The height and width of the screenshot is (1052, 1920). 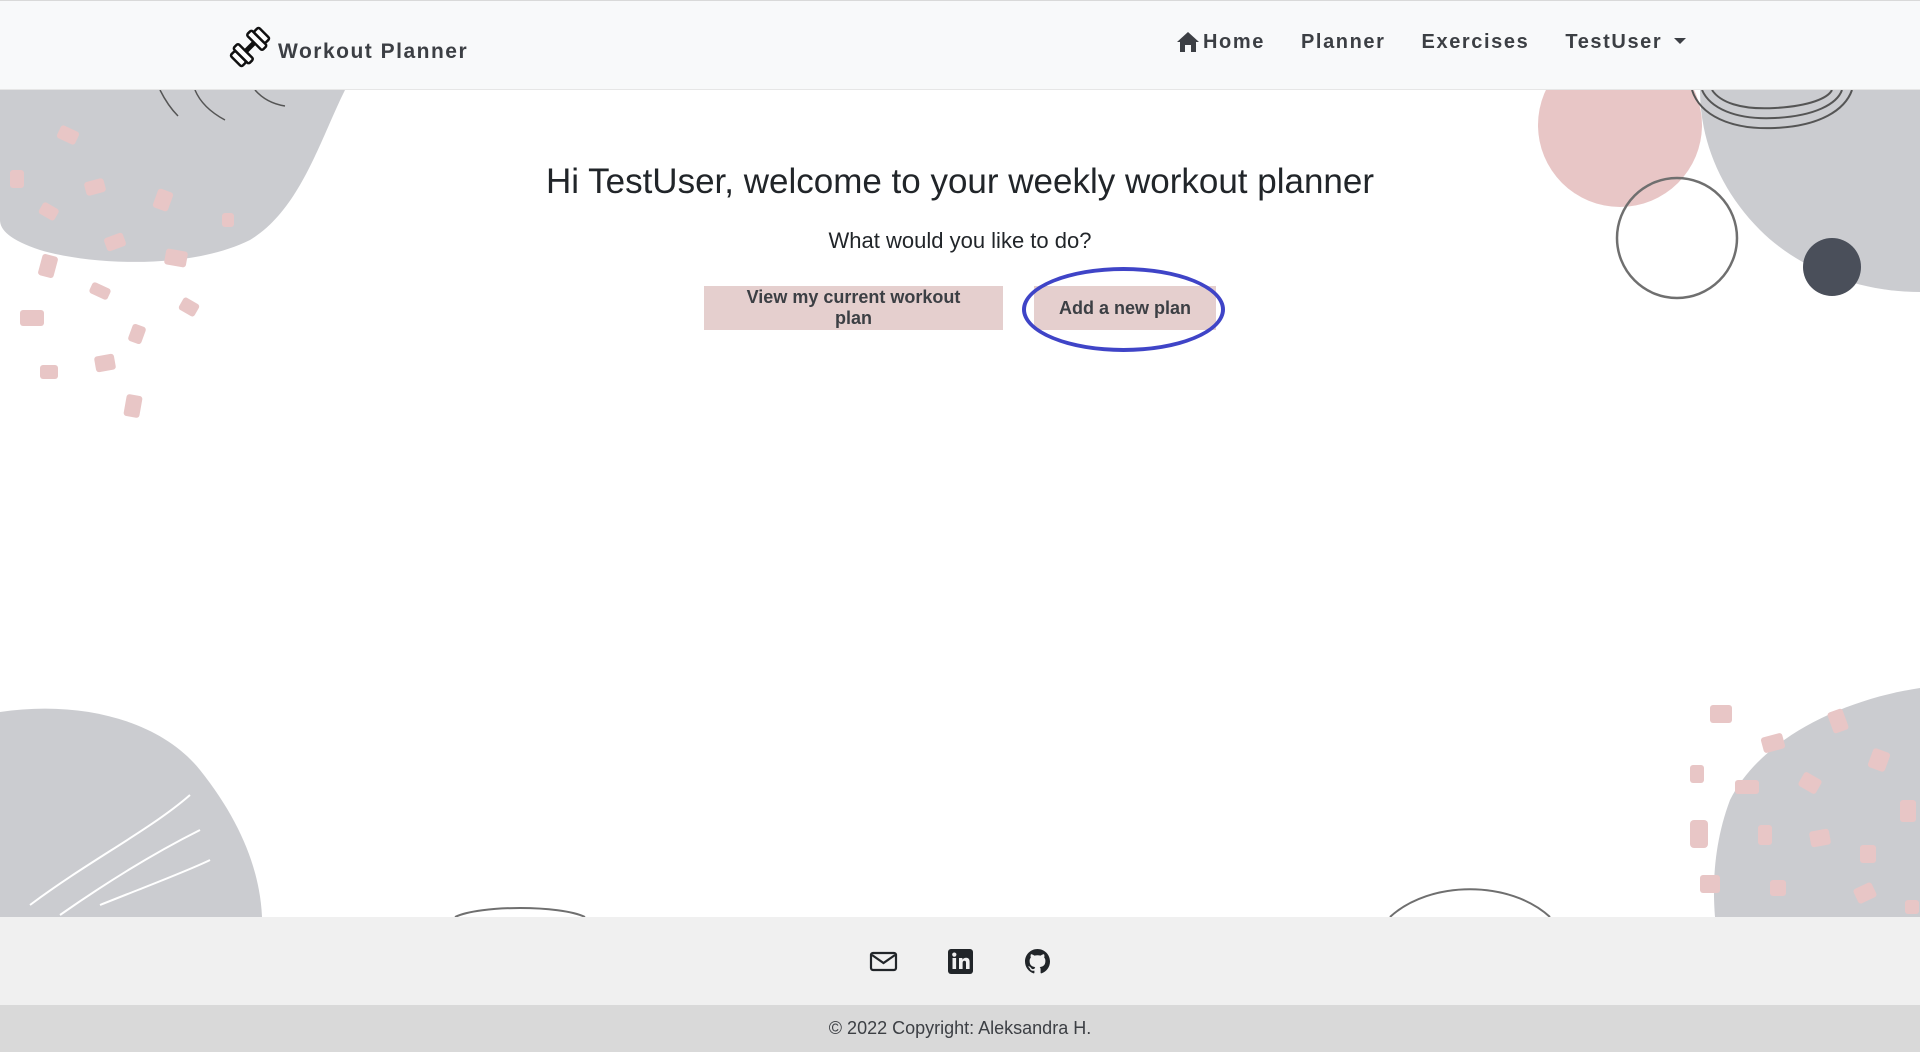 What do you see at coordinates (1125, 308) in the screenshot?
I see `add-plan-button: Add a new plan` at bounding box center [1125, 308].